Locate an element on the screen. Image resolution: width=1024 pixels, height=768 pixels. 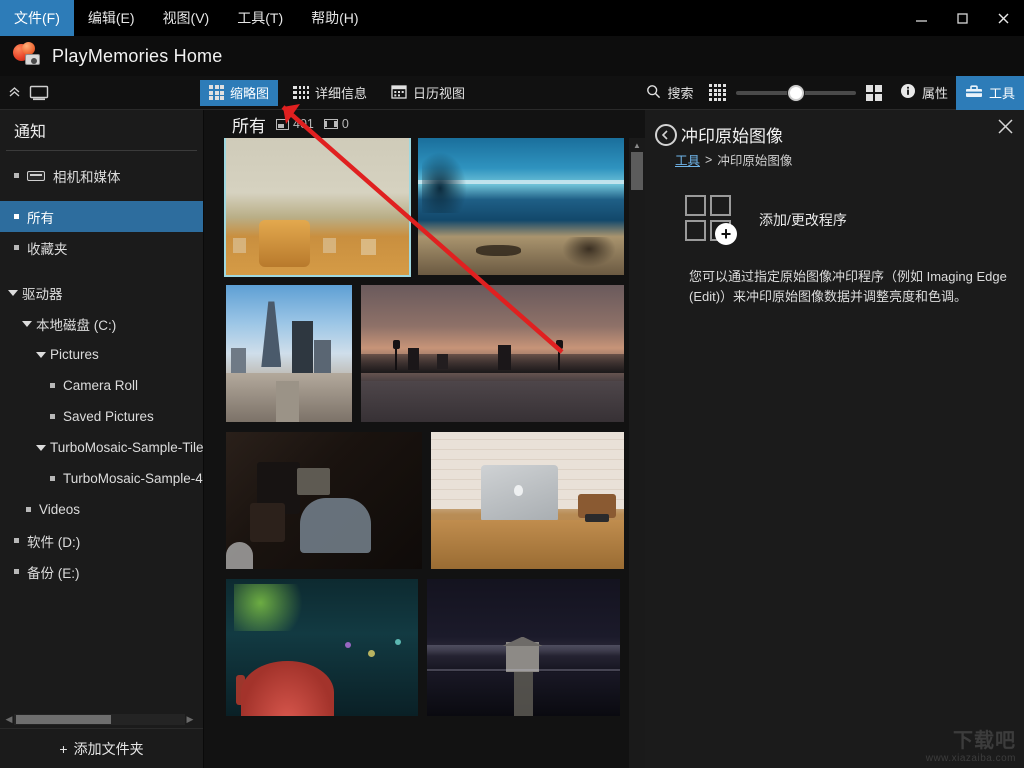
add-program-label: 添加/更改程序 is located at coordinates (803, 220).